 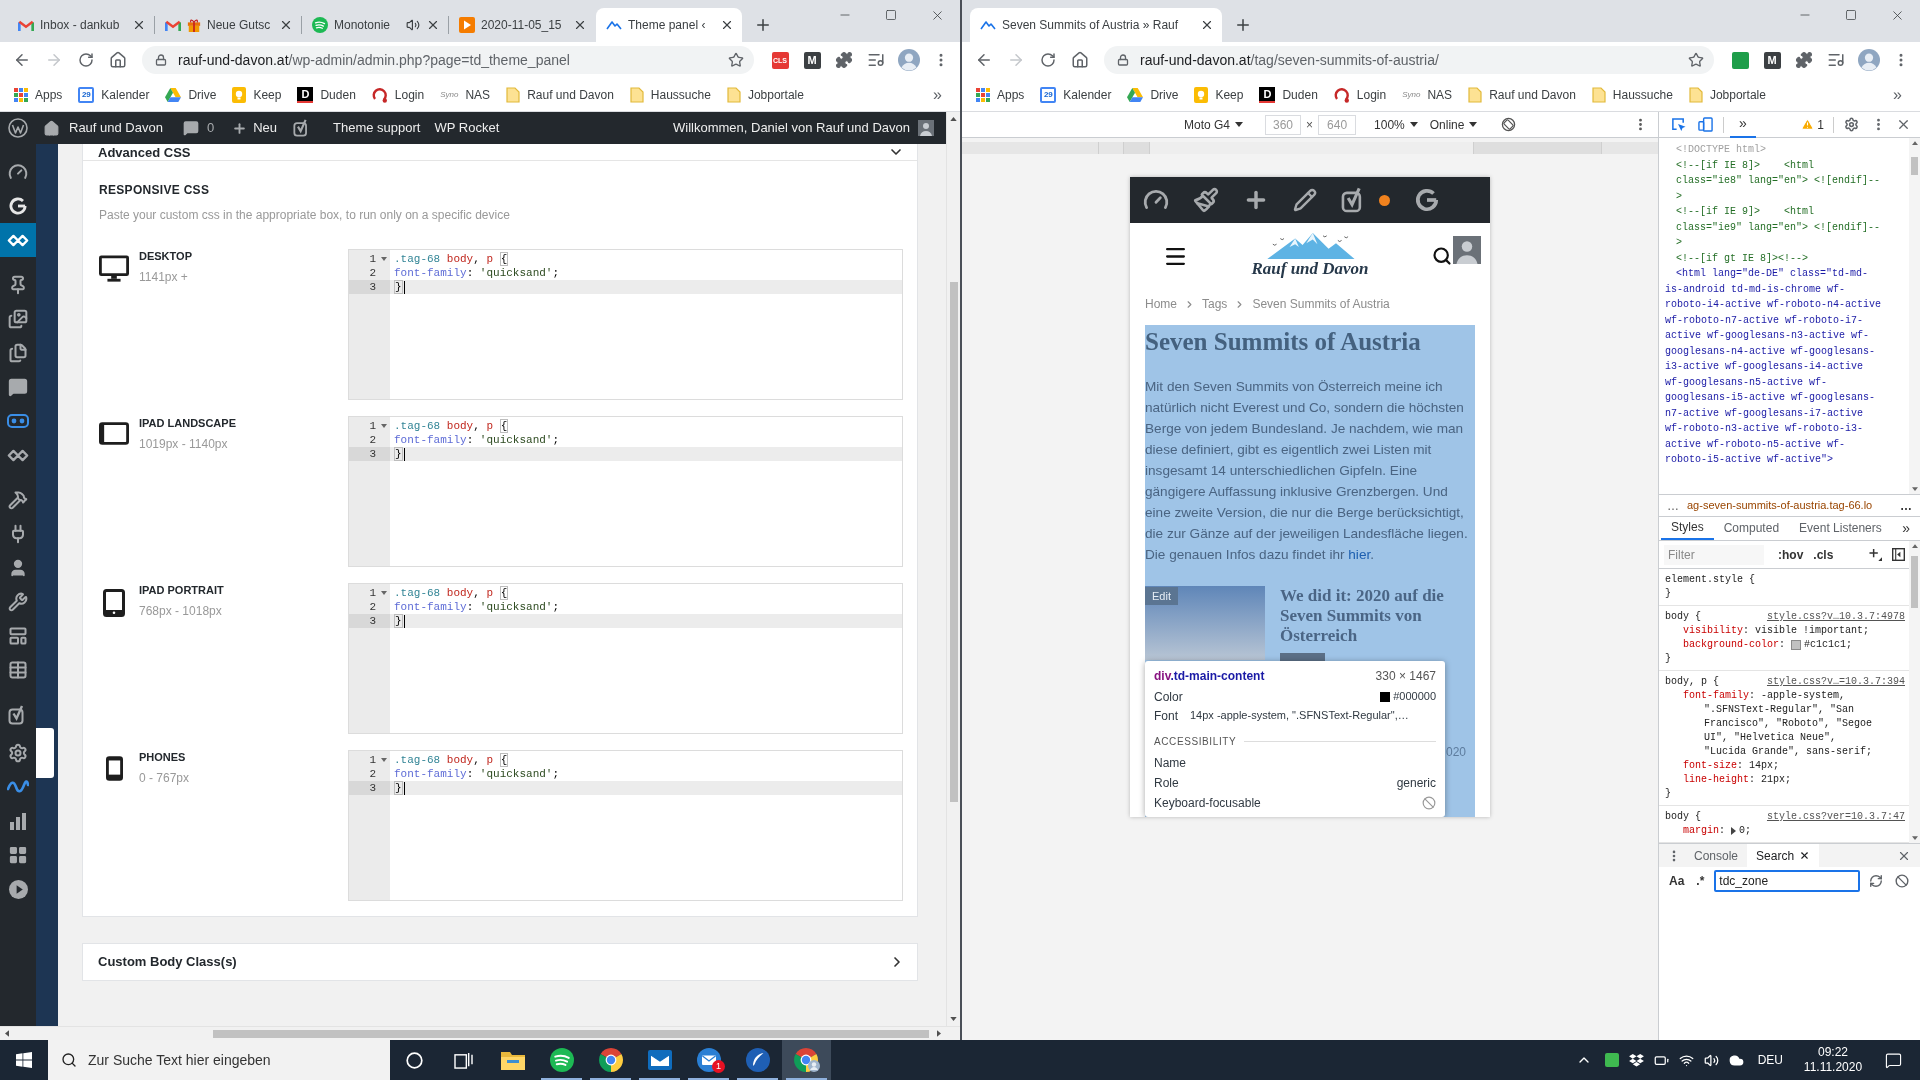 I want to click on g-logo-icon, so click(x=1427, y=200).